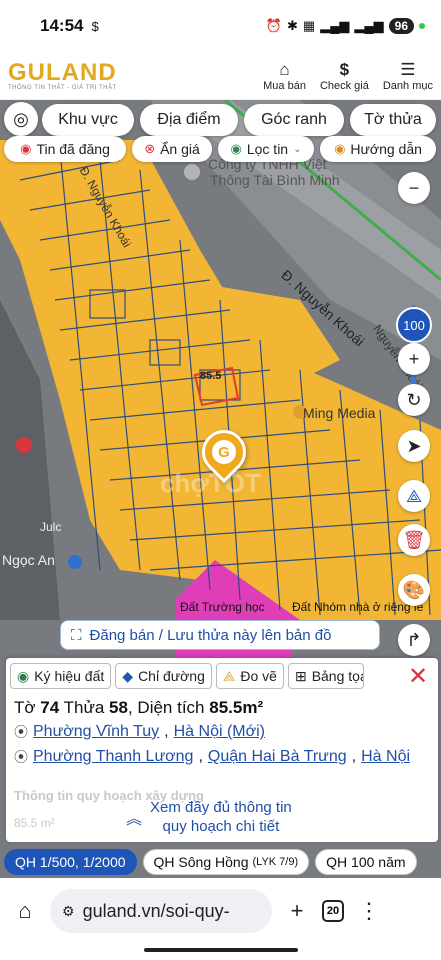  What do you see at coordinates (344, 69) in the screenshot?
I see `dollar-icon: $` at bounding box center [344, 69].